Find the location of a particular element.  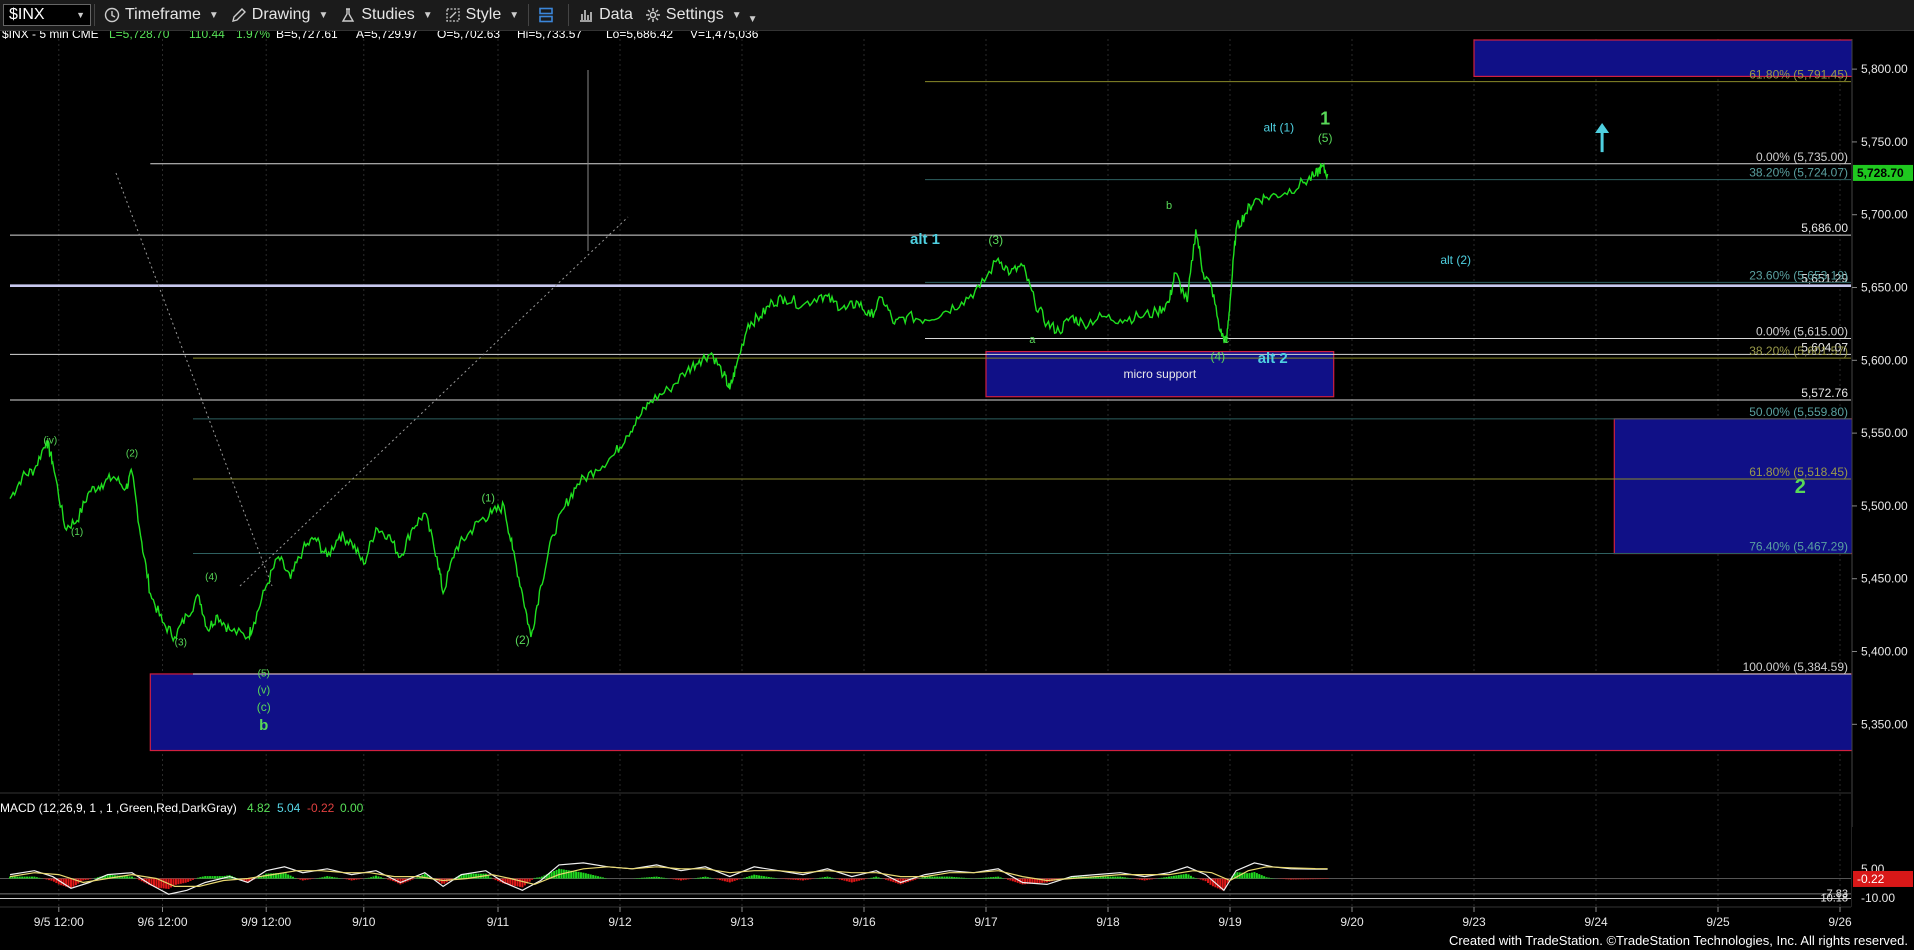

fib-level-label: 50.00% (5,559.80) is located at coordinates (1798, 412).